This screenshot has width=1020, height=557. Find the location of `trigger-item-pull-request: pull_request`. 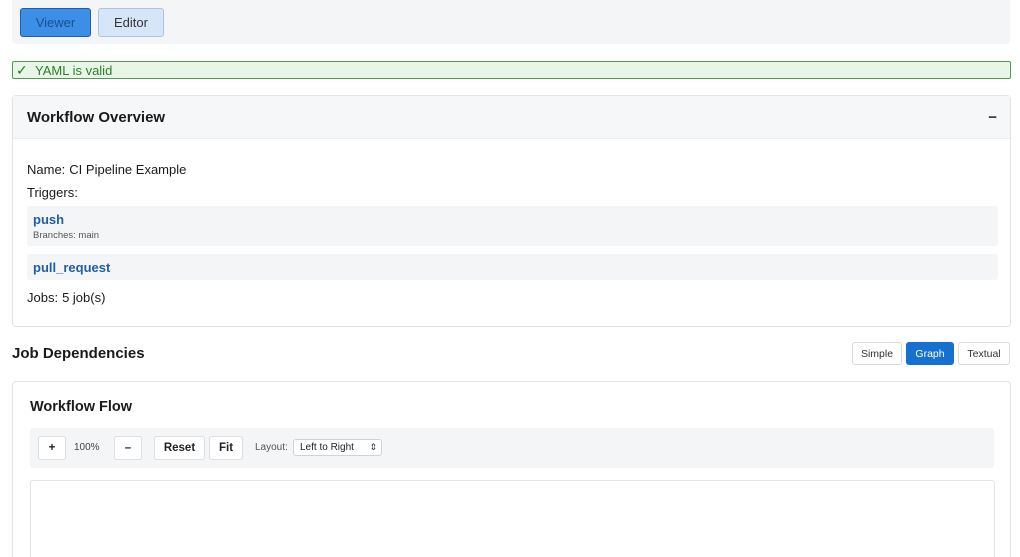

trigger-item-pull-request: pull_request is located at coordinates (512, 267).